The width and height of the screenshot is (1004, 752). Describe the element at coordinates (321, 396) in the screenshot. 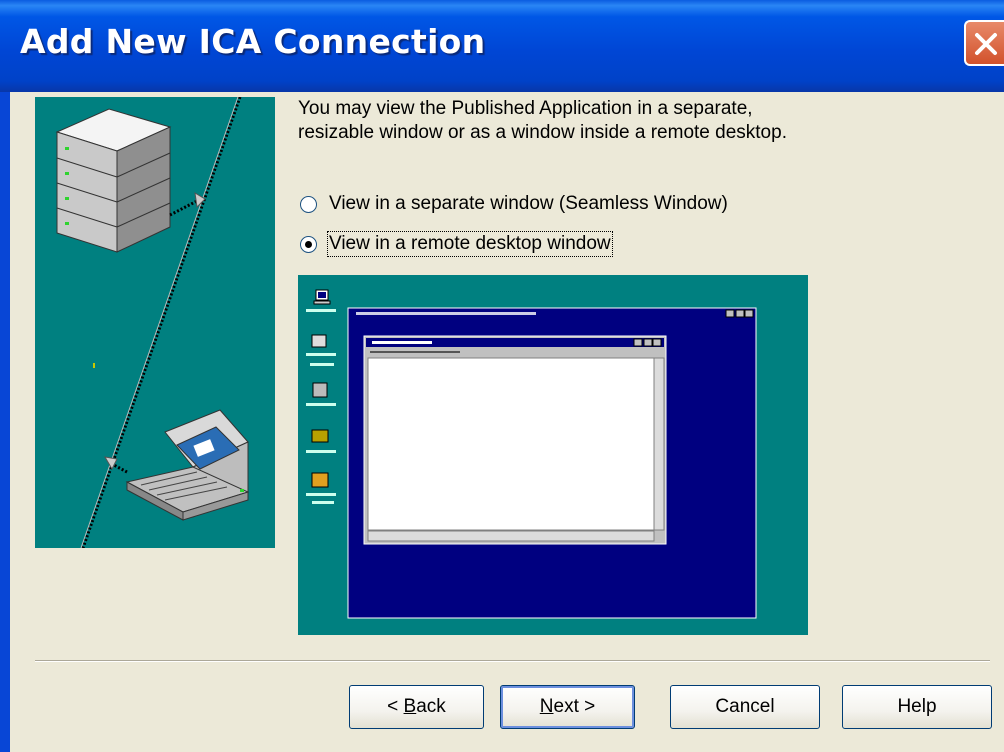

I see `desktop-icons` at that location.